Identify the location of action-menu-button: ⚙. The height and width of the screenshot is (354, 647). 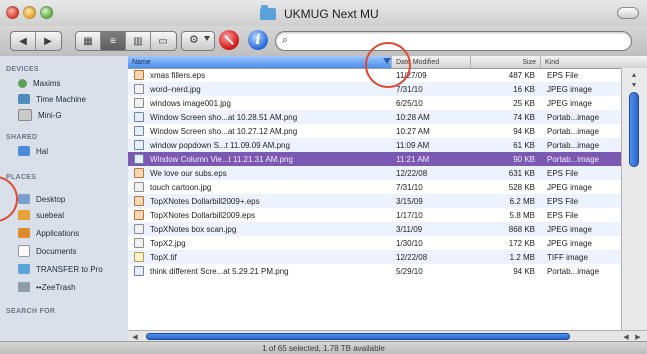
(198, 41).